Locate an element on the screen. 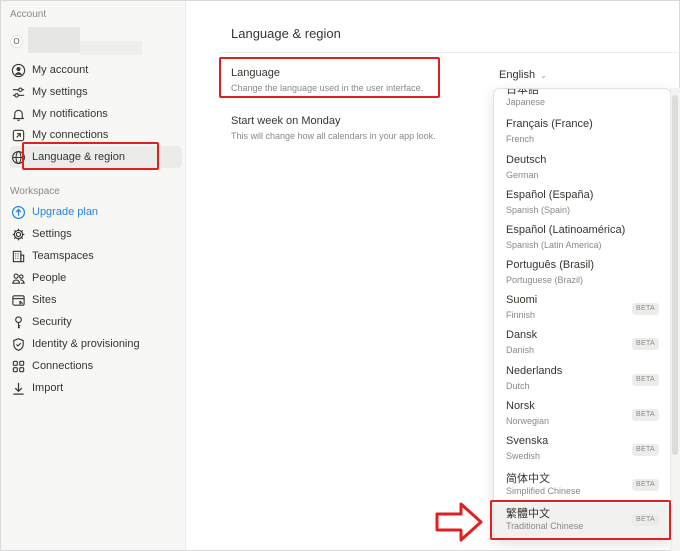 The height and width of the screenshot is (551, 680). sidebar-item-upgrade-plan: Upgrade plan is located at coordinates (96, 212).